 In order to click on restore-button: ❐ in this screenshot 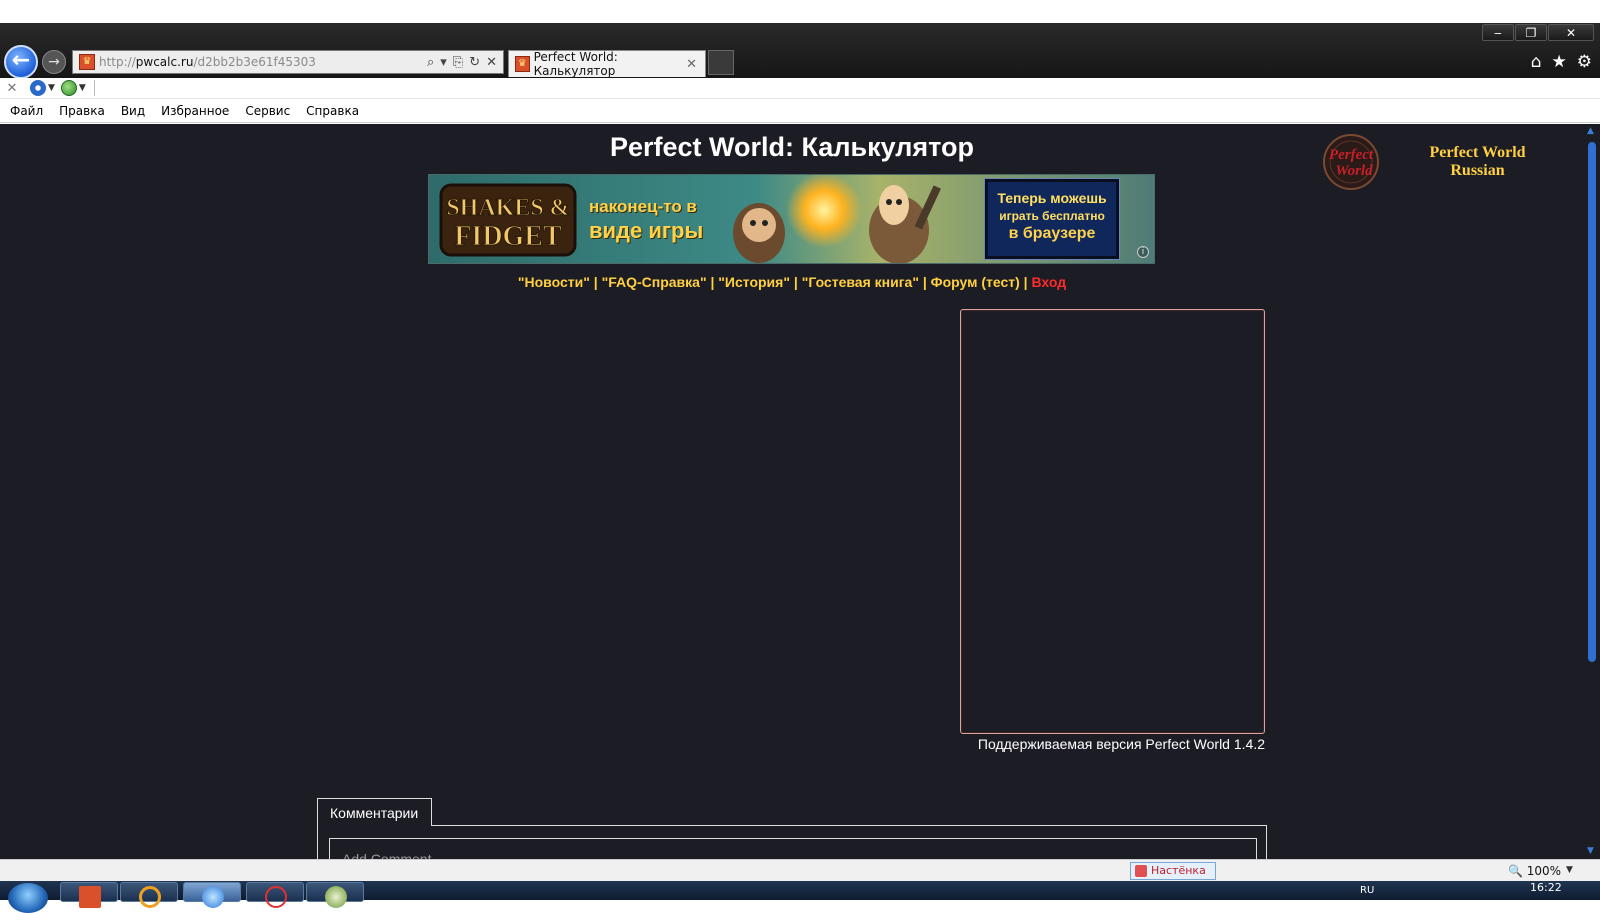, I will do `click(1531, 32)`.